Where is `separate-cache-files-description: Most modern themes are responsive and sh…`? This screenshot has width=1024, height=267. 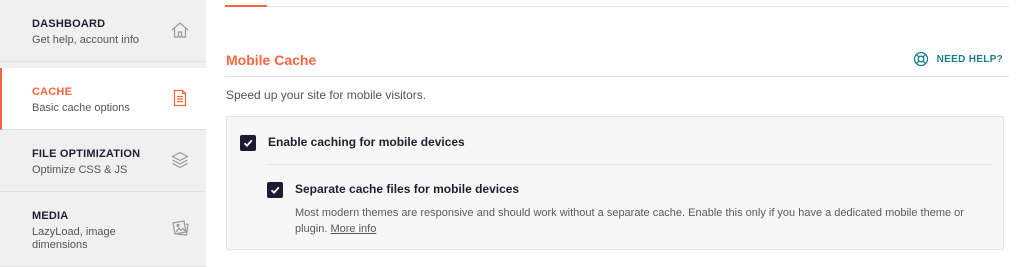 separate-cache-files-description: Most modern themes are responsive and sh… is located at coordinates (645, 221).